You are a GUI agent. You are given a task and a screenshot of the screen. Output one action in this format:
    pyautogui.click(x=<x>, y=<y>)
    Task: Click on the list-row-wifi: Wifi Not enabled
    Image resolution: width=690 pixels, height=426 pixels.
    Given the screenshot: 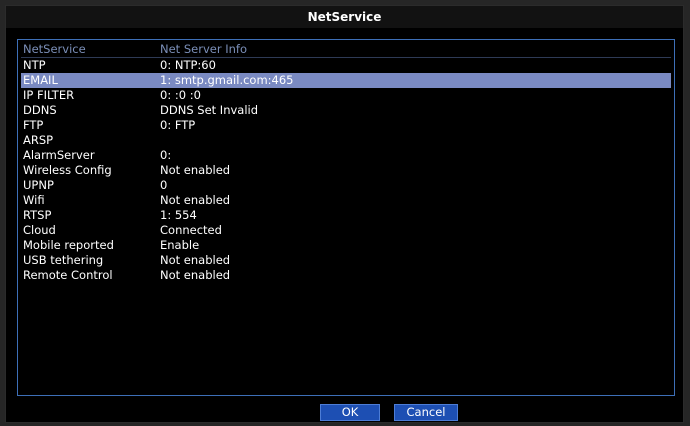 What is the action you would take?
    pyautogui.click(x=346, y=200)
    